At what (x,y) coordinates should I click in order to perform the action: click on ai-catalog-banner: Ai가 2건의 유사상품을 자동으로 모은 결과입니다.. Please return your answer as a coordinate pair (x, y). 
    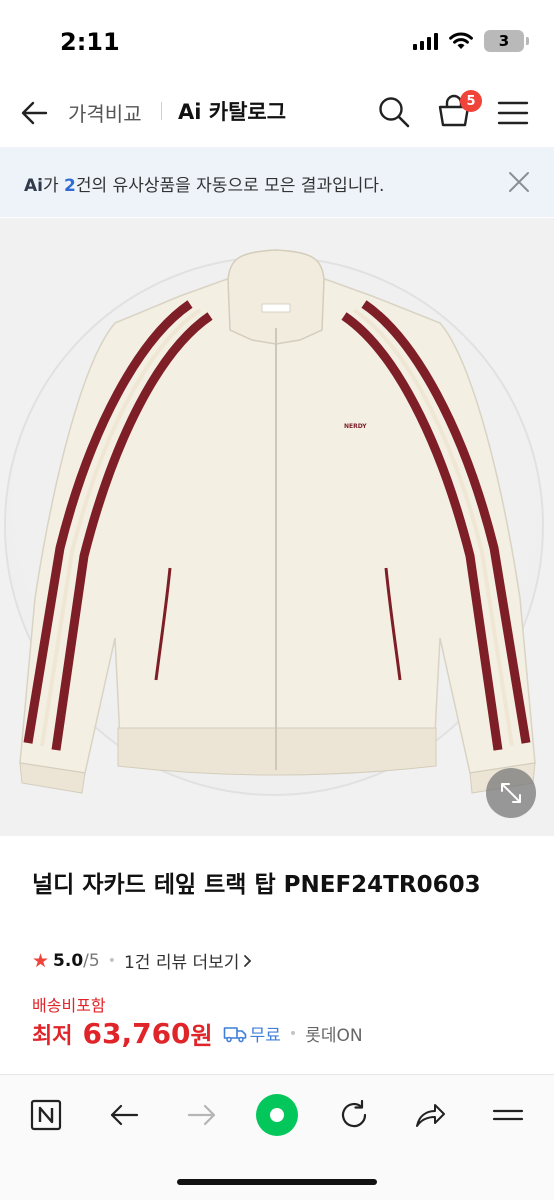
    Looking at the image, I should click on (277, 182).